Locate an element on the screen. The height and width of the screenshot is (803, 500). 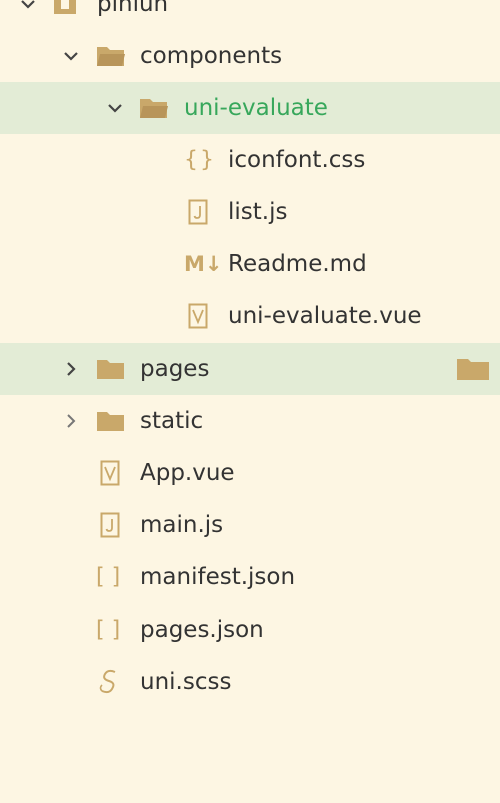
scss-file-icon is located at coordinates (107, 681).